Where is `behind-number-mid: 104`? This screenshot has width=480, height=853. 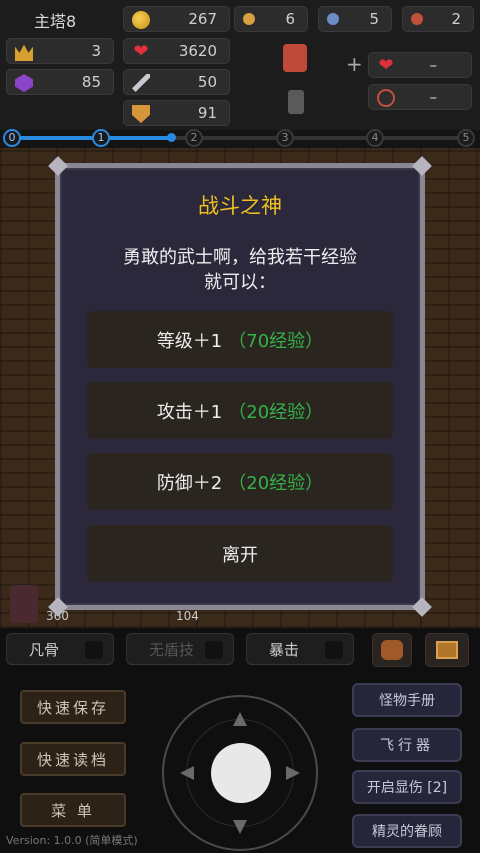
behind-number-mid: 104 is located at coordinates (187, 616).